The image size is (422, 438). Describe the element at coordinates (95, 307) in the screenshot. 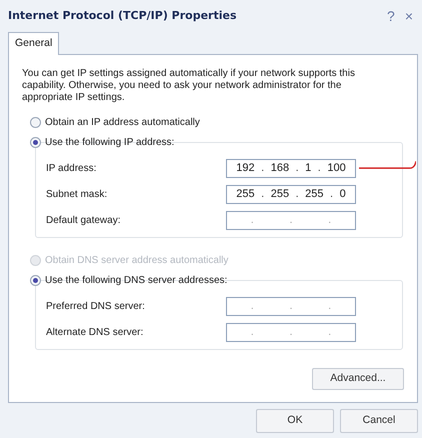

I see `field-label: Preferred DNS server:` at that location.